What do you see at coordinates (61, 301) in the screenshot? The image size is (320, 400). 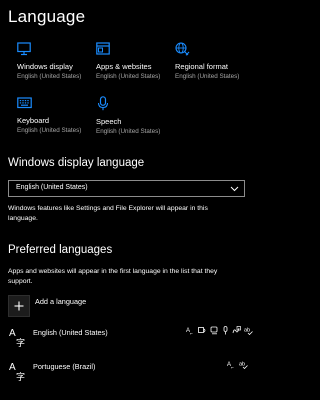 I see `add-language-label: Add a language` at bounding box center [61, 301].